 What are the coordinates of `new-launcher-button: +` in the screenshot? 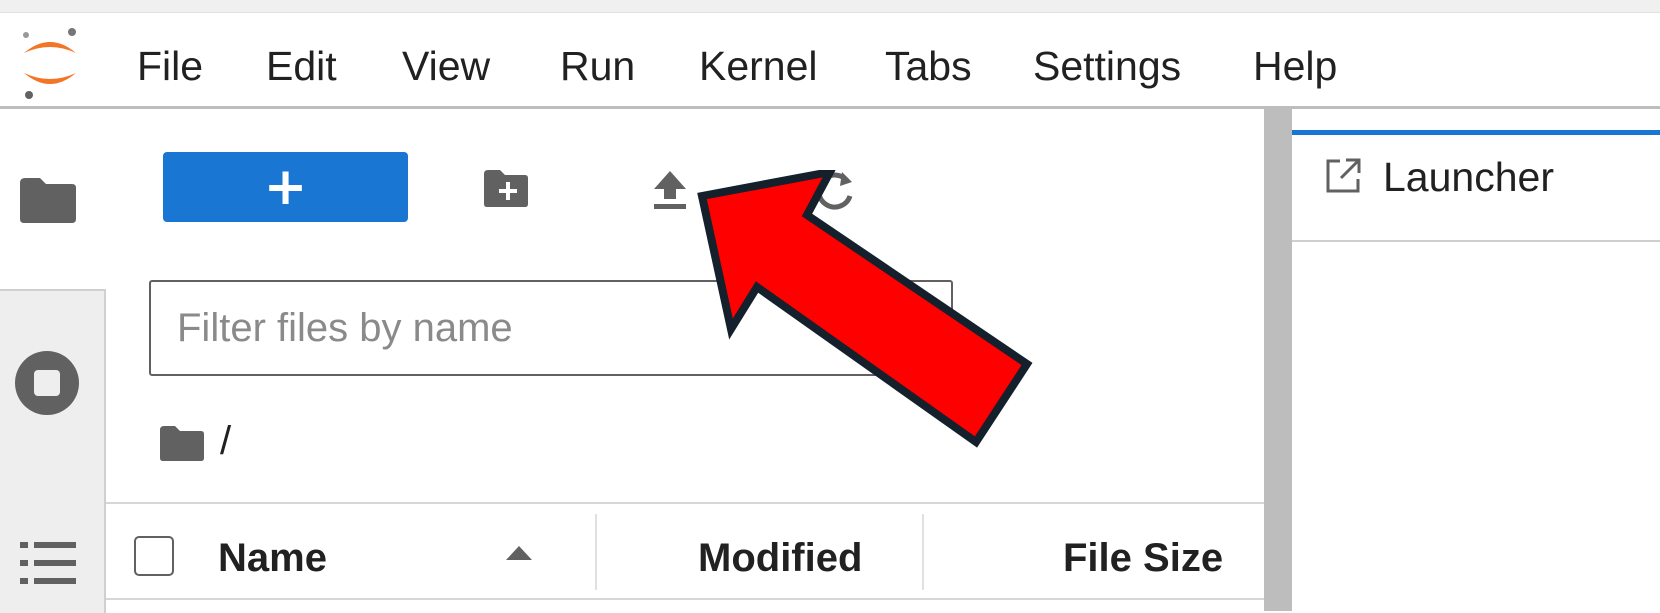 It's located at (285, 187).